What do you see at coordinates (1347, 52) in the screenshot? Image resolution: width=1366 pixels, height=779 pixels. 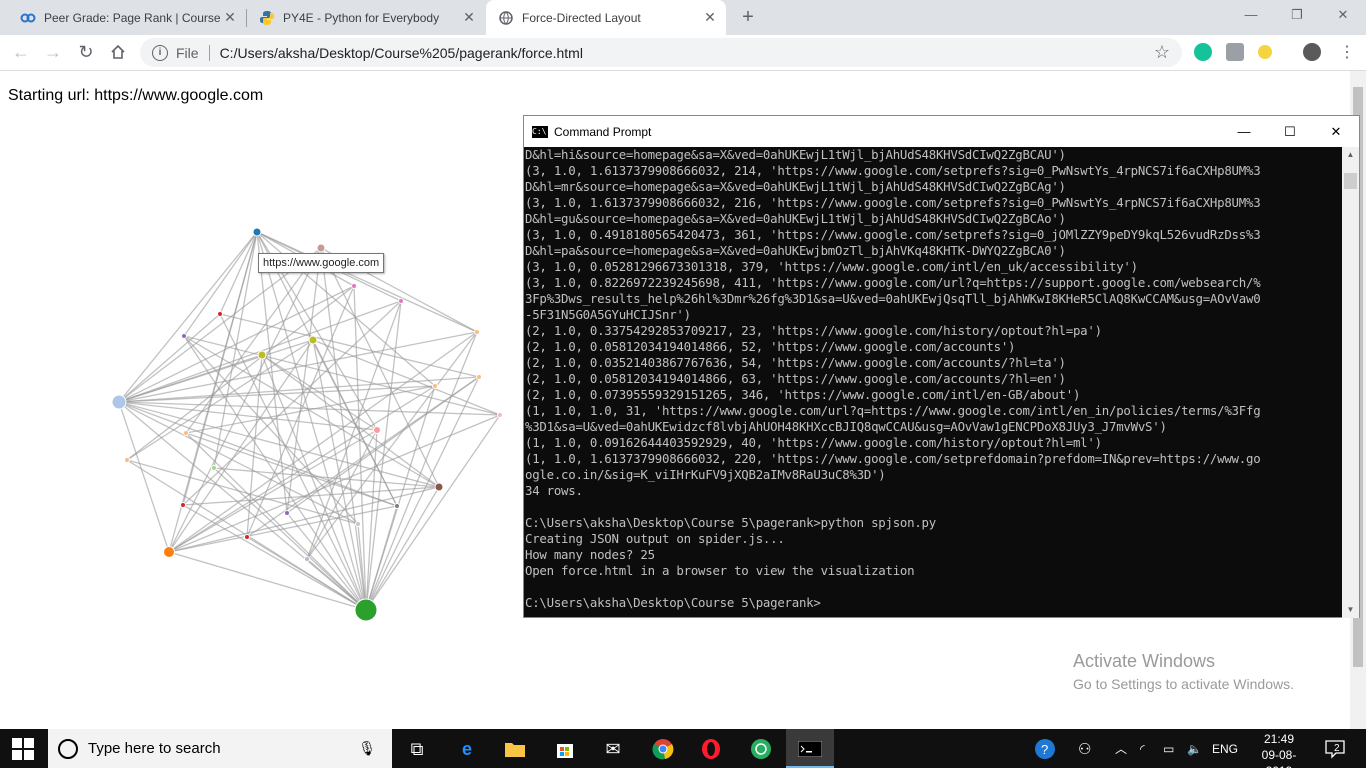 I see `menu-dots-icon: ⋮` at bounding box center [1347, 52].